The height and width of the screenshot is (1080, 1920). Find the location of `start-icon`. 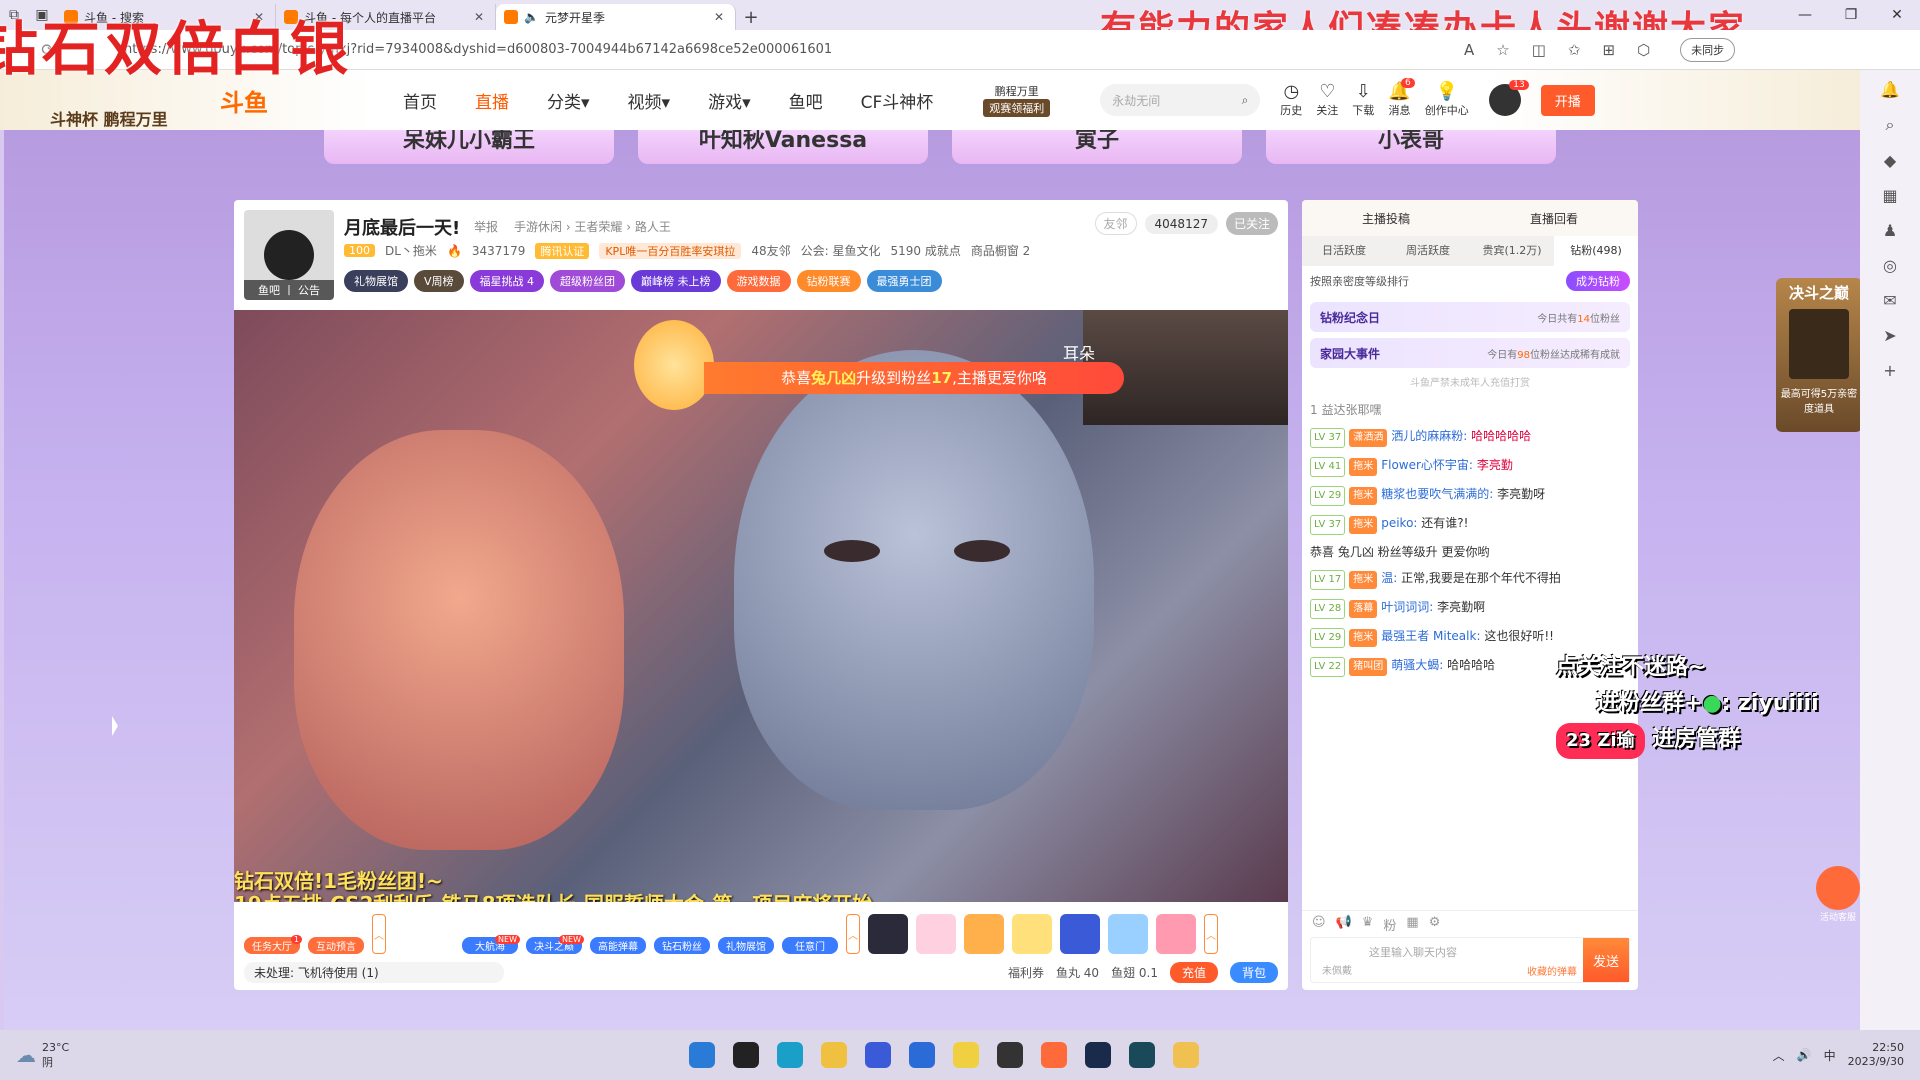

start-icon is located at coordinates (702, 1055).